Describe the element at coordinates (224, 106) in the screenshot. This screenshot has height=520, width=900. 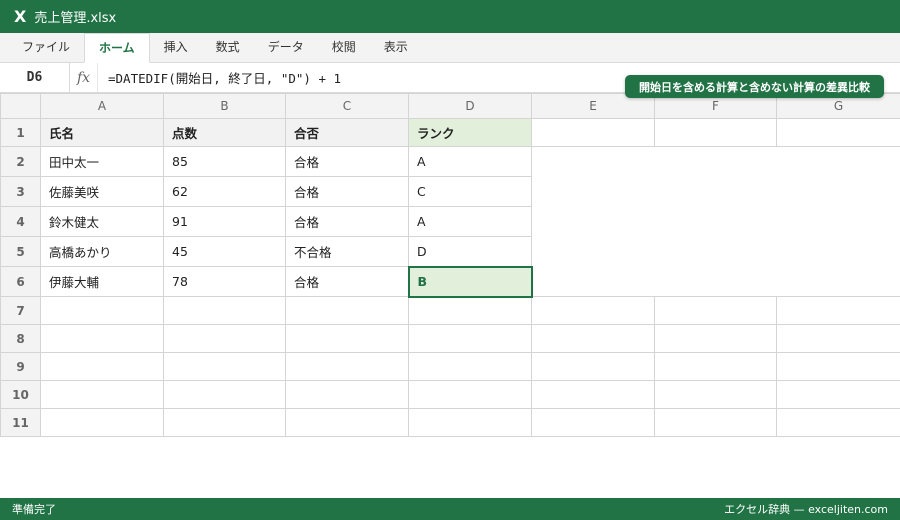
I see `column-header-b: B` at that location.